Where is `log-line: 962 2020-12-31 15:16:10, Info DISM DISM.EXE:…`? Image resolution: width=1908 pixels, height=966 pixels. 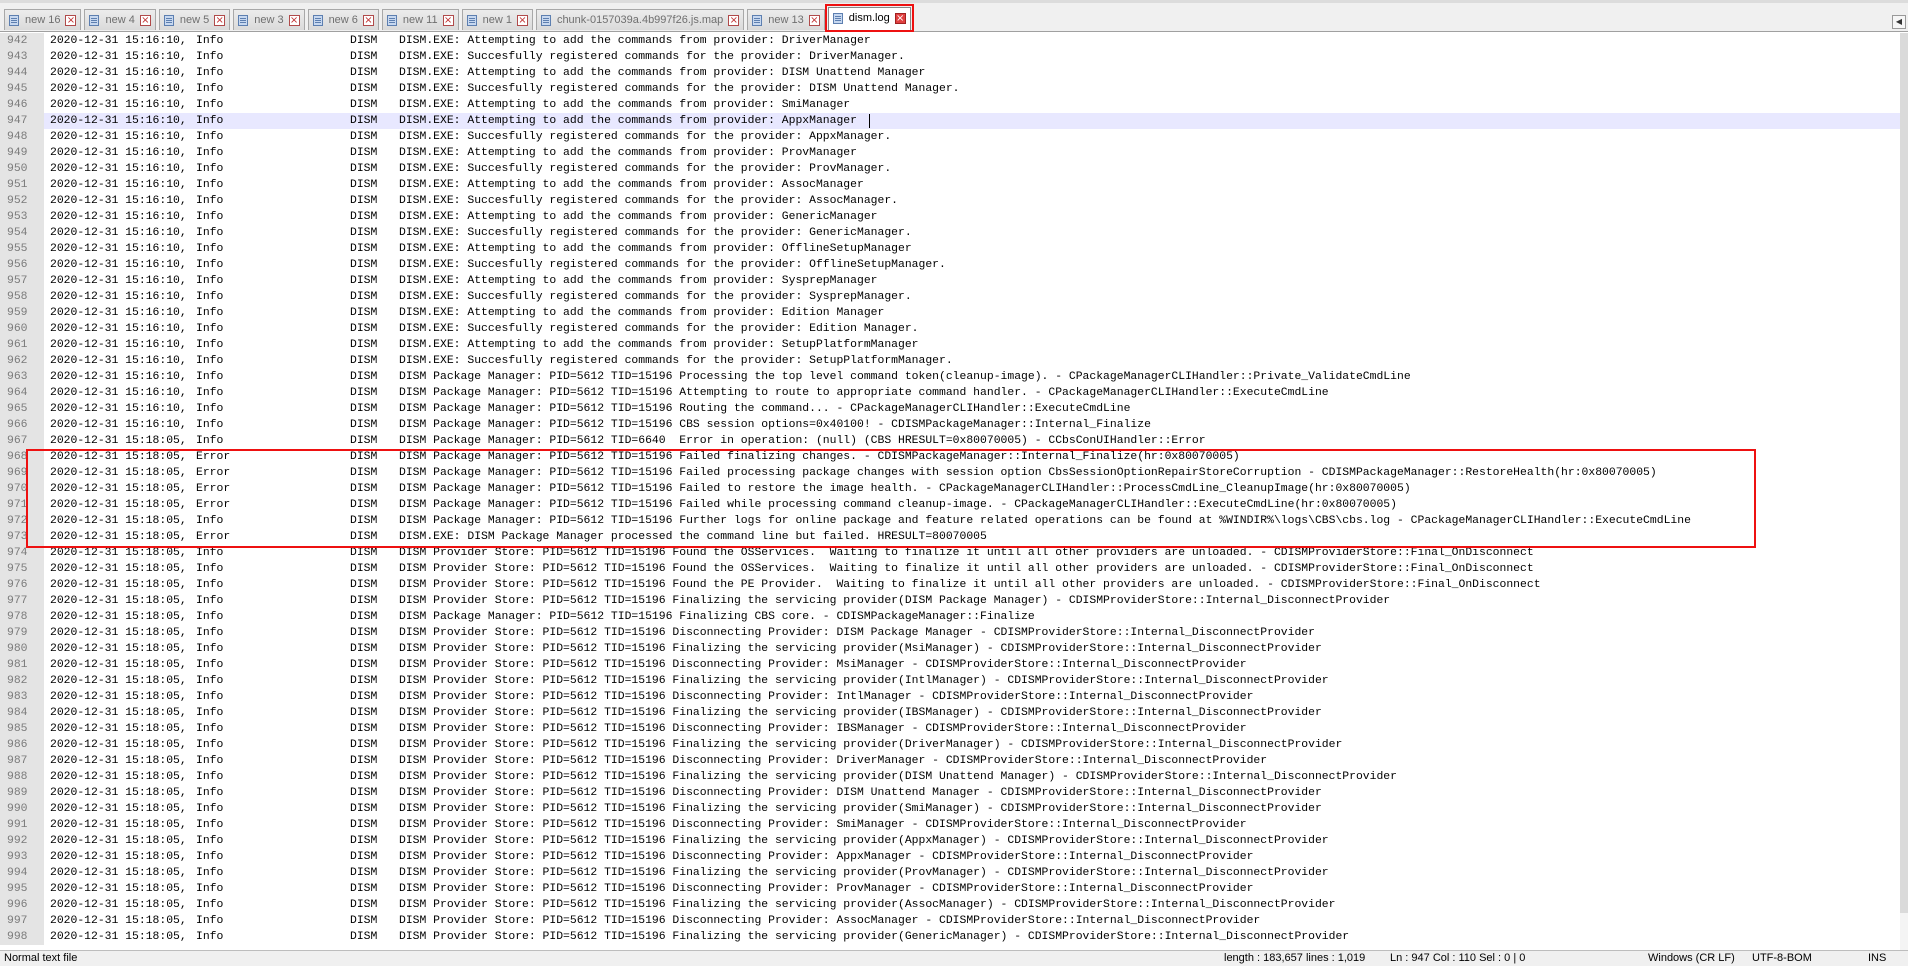 log-line: 962 2020-12-31 15:16:10, Info DISM DISM.EXE:… is located at coordinates (950, 361).